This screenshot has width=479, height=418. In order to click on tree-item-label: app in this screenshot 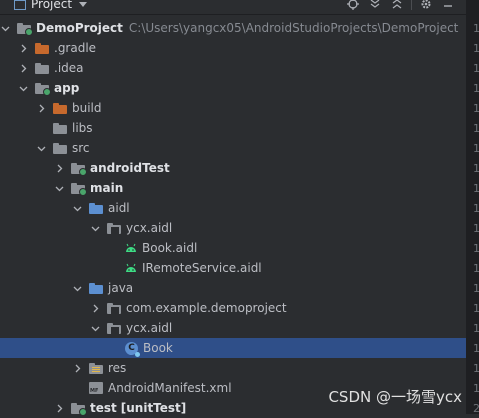, I will do `click(67, 88)`.